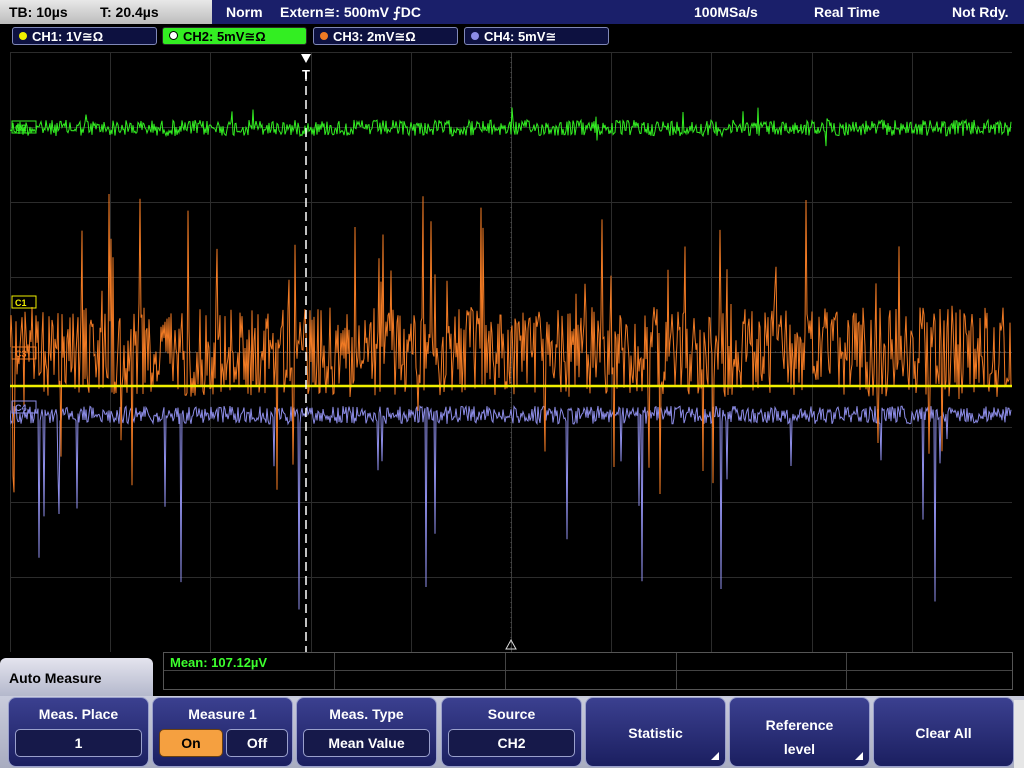 This screenshot has height=768, width=1024. What do you see at coordinates (366, 743) in the screenshot?
I see `meas-type-value: Mean Value` at bounding box center [366, 743].